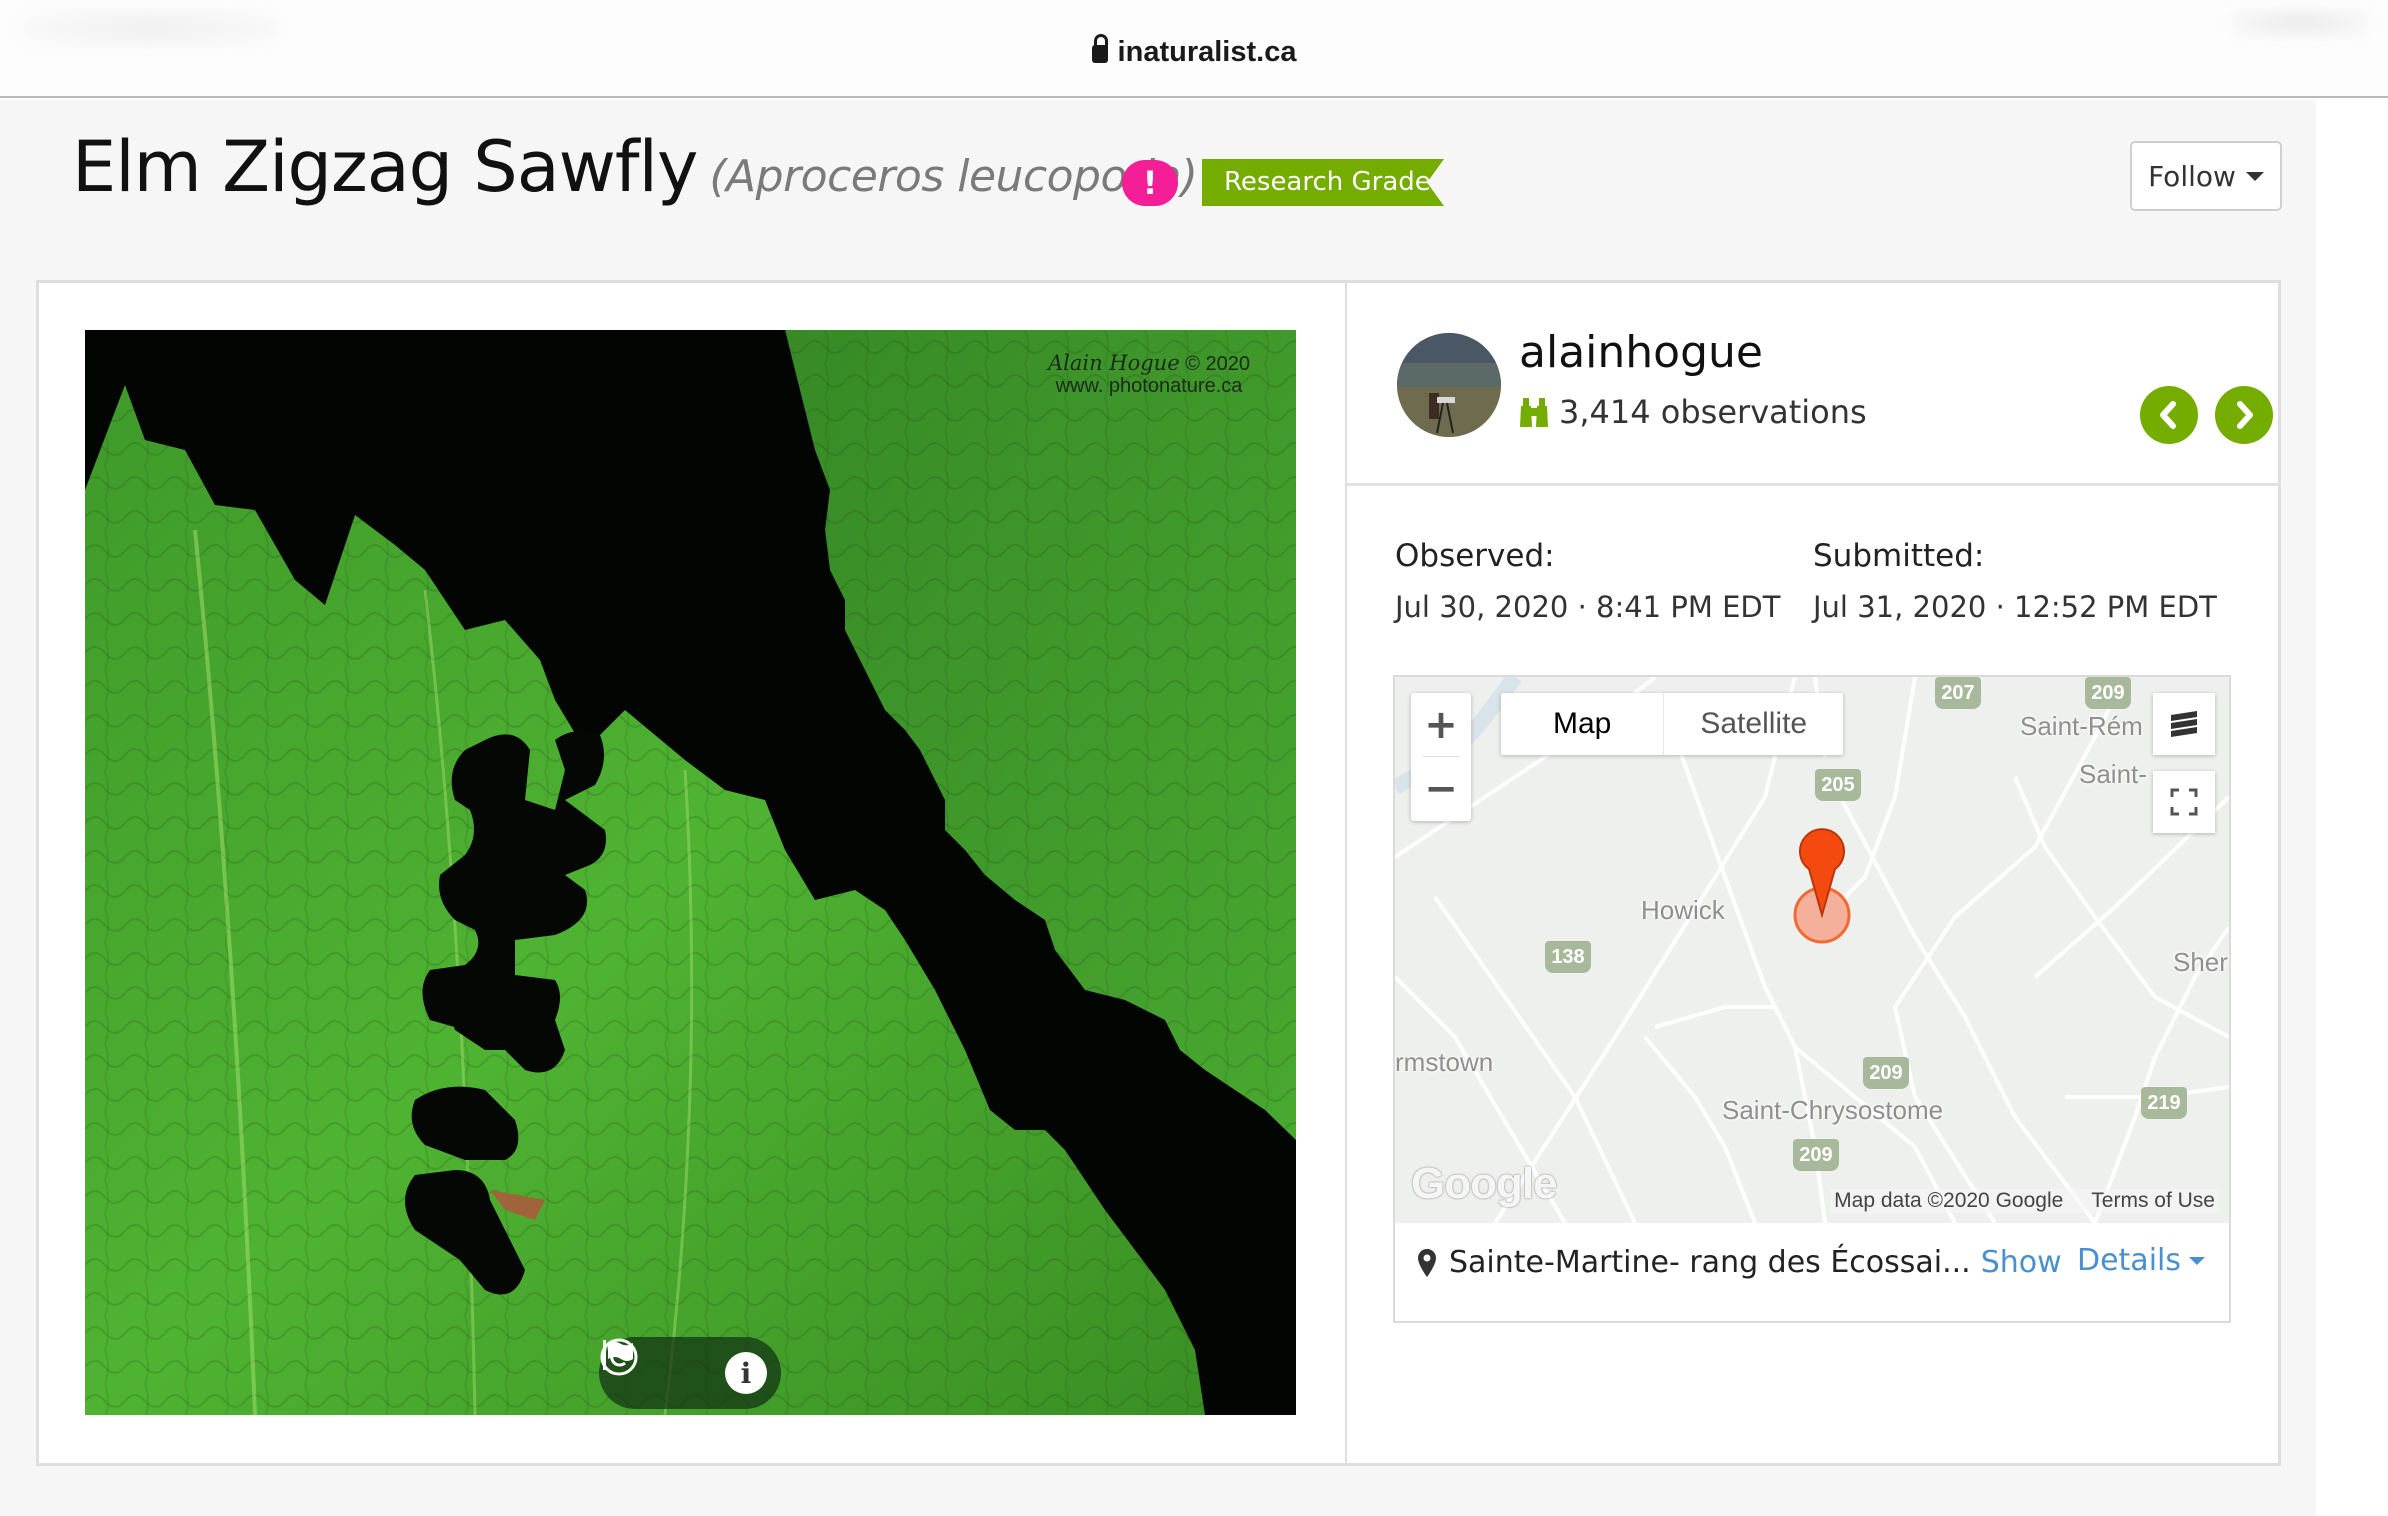 The width and height of the screenshot is (2388, 1516). What do you see at coordinates (1441, 725) in the screenshot?
I see `zoom-in-button: +` at bounding box center [1441, 725].